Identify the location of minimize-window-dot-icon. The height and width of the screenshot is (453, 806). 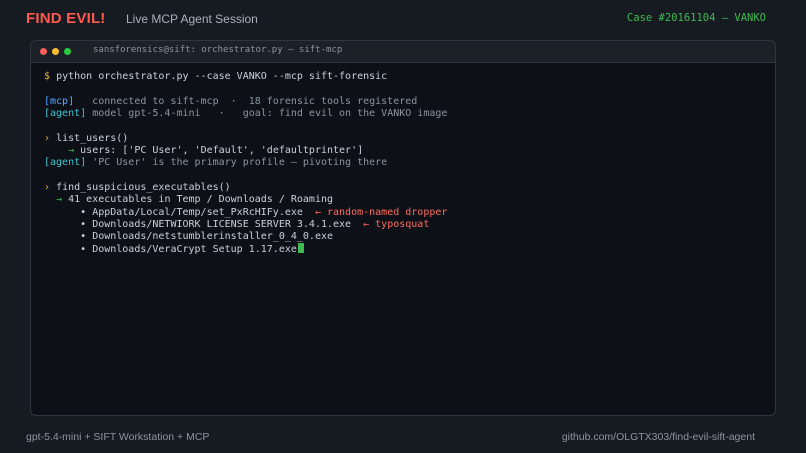
(55, 51).